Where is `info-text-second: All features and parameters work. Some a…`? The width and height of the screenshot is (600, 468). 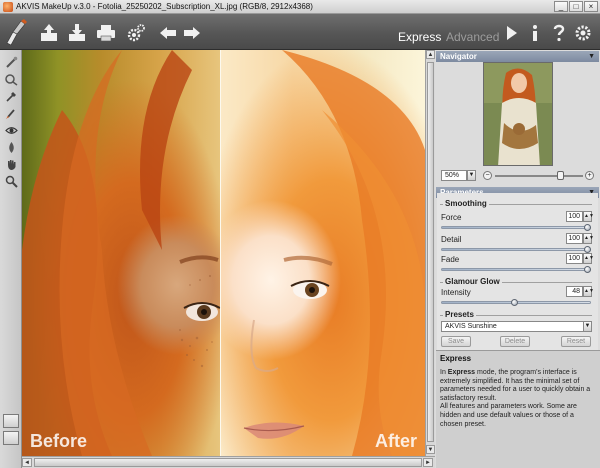 info-text-second: All features and parameters work. Some a… is located at coordinates (508, 415).